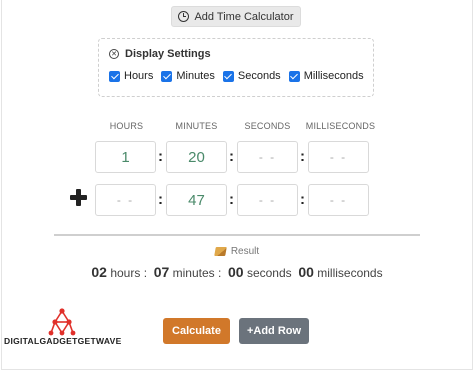 This screenshot has width=474, height=371. I want to click on plus-operator-icon, so click(78, 197).